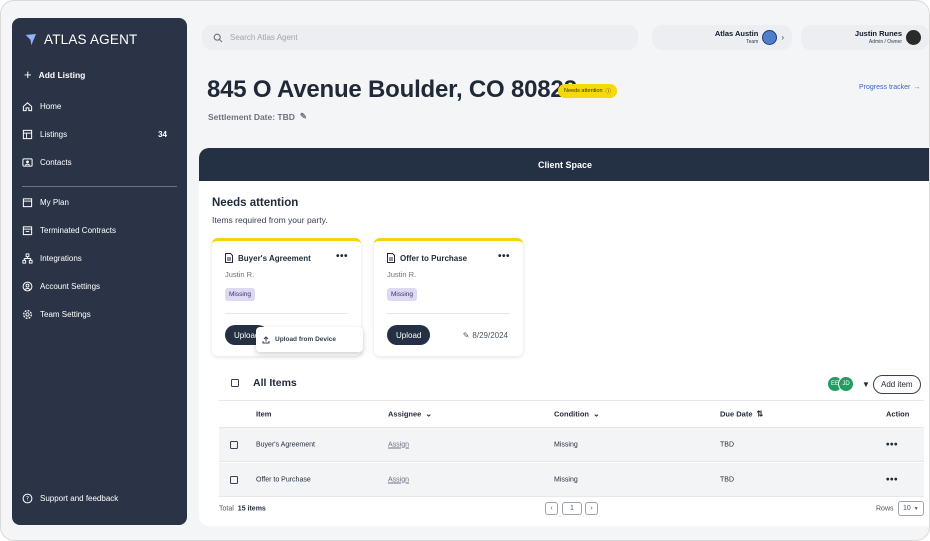 The image size is (930, 541). I want to click on row-item: Buyer's Agreement, so click(285, 444).